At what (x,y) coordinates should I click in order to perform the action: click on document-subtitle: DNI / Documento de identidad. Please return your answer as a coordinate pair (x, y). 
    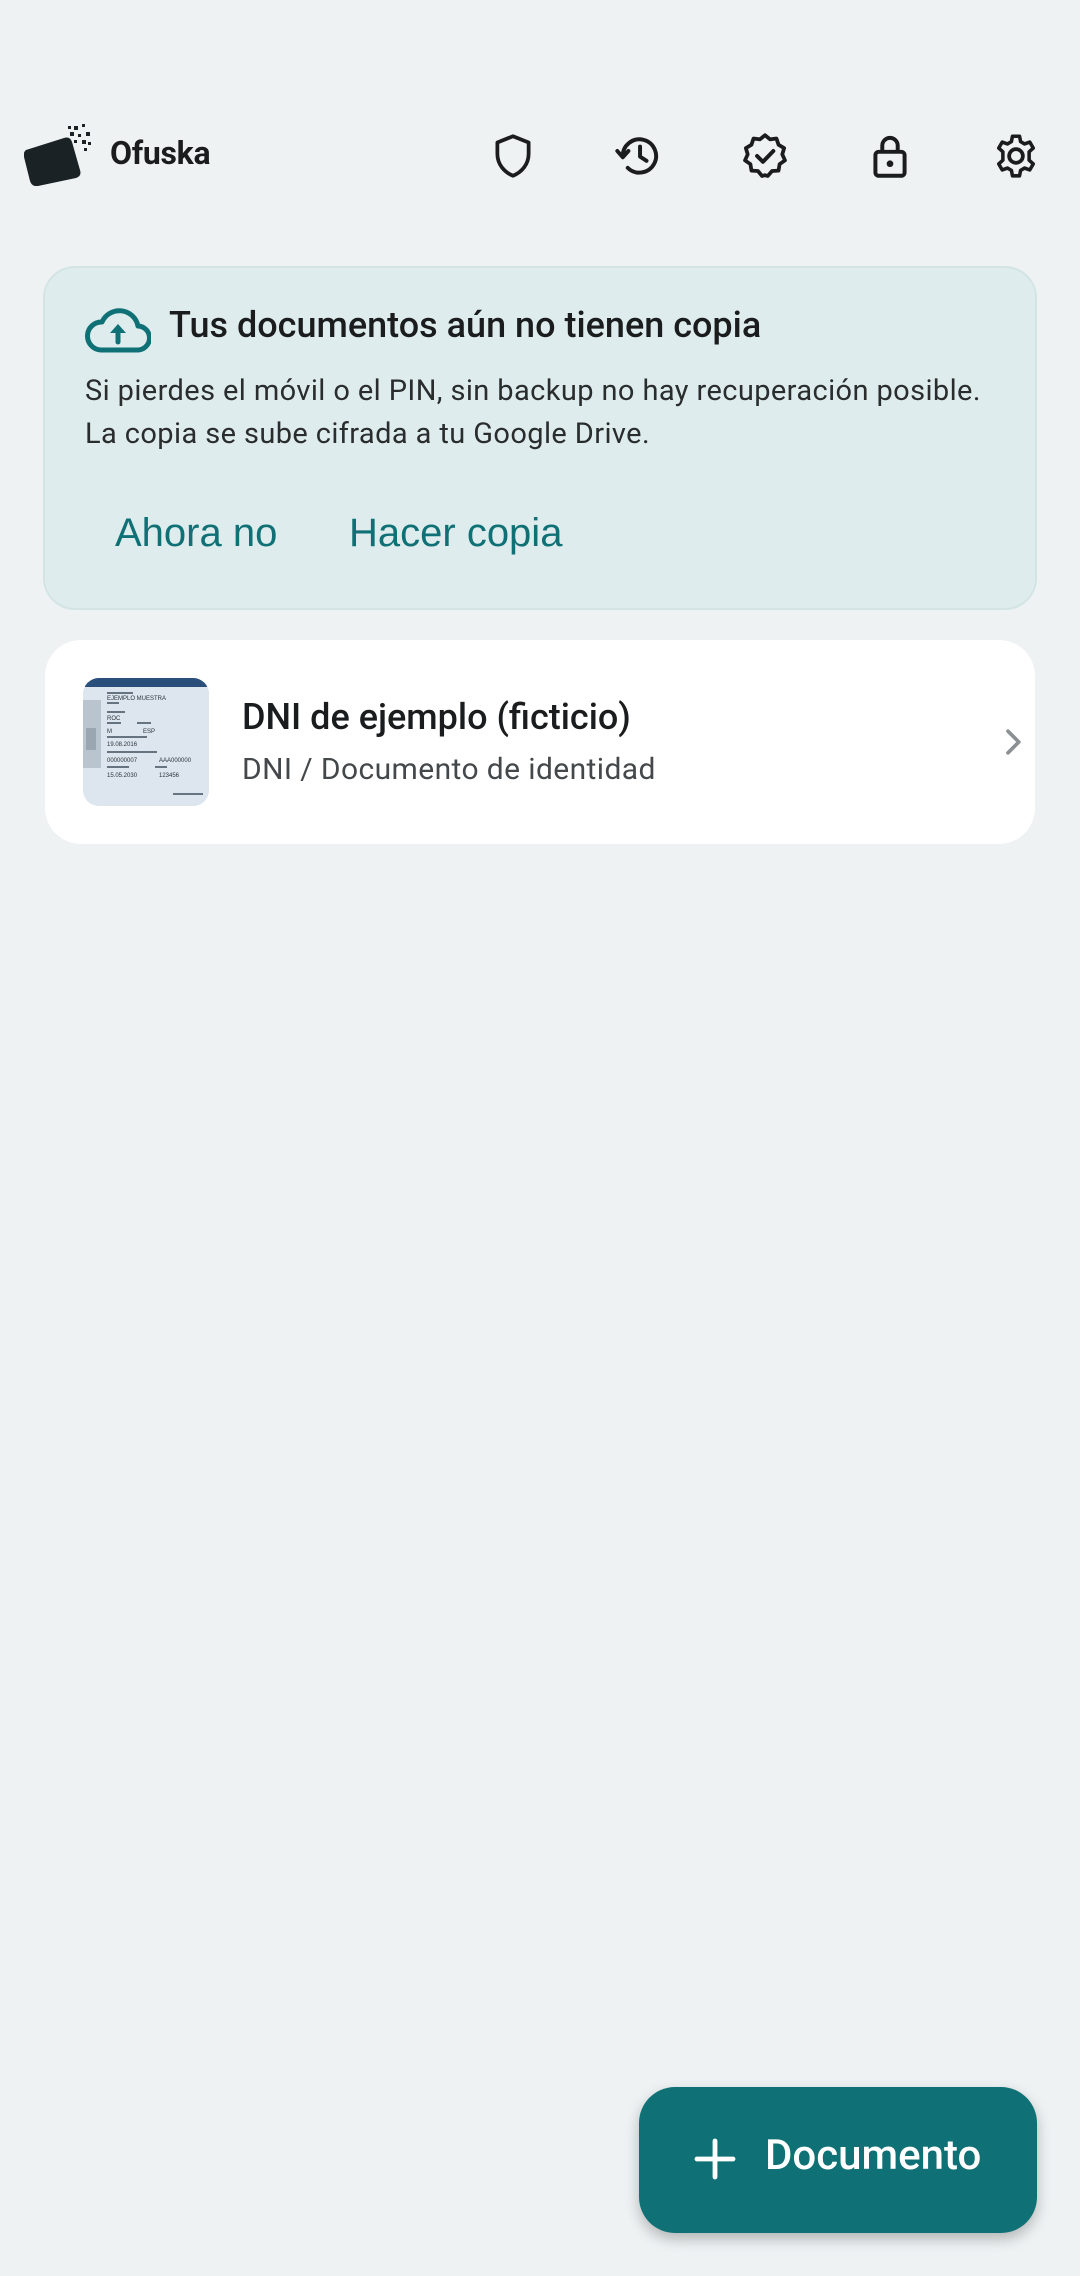
    Looking at the image, I should click on (449, 769).